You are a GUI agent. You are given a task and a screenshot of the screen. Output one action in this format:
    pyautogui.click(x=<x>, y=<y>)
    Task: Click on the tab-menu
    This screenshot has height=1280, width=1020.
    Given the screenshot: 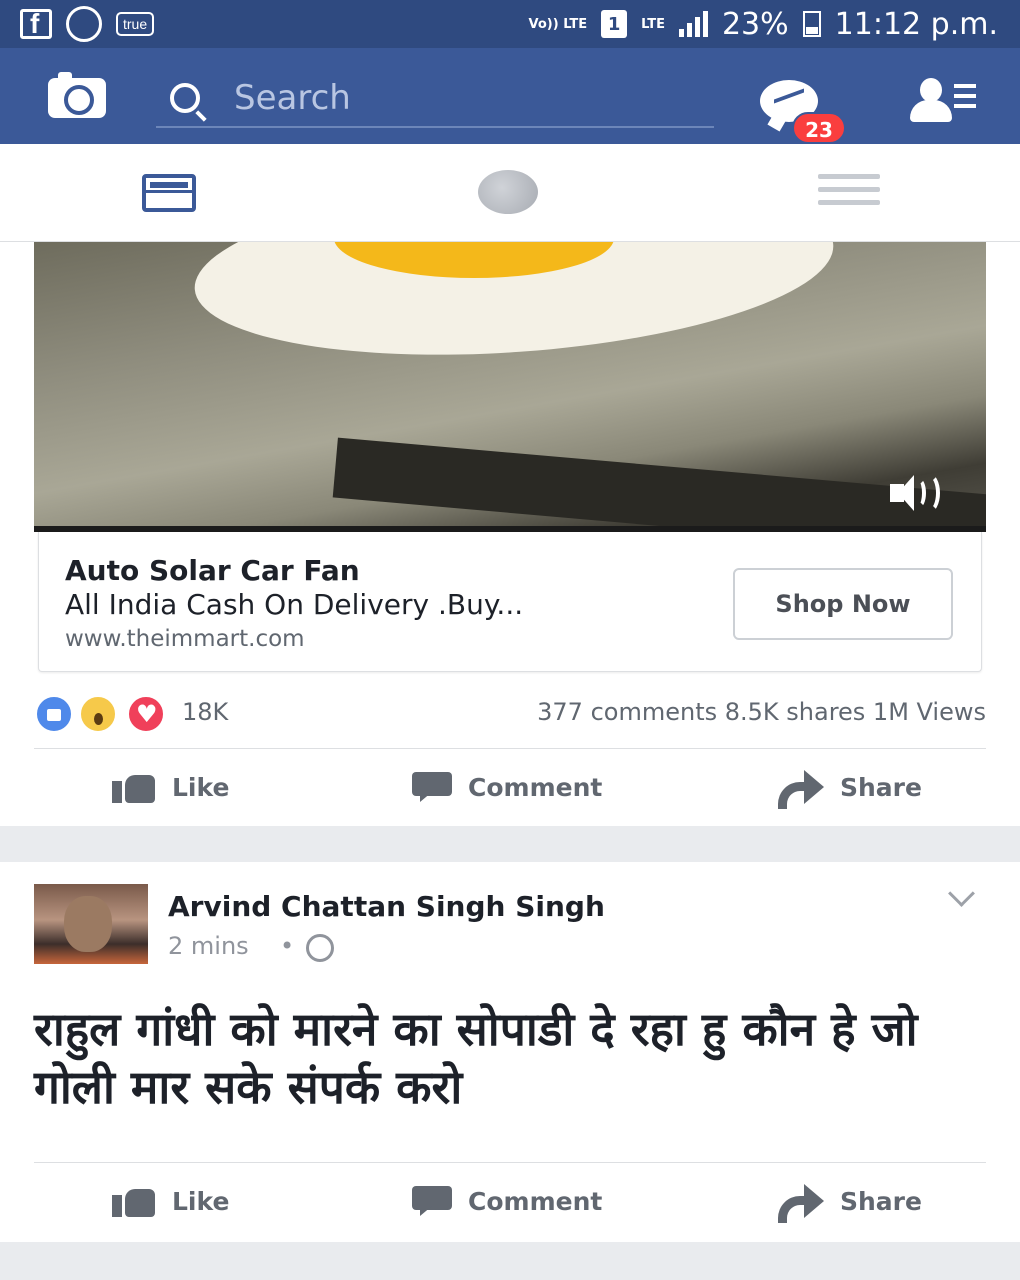 What is the action you would take?
    pyautogui.click(x=850, y=194)
    